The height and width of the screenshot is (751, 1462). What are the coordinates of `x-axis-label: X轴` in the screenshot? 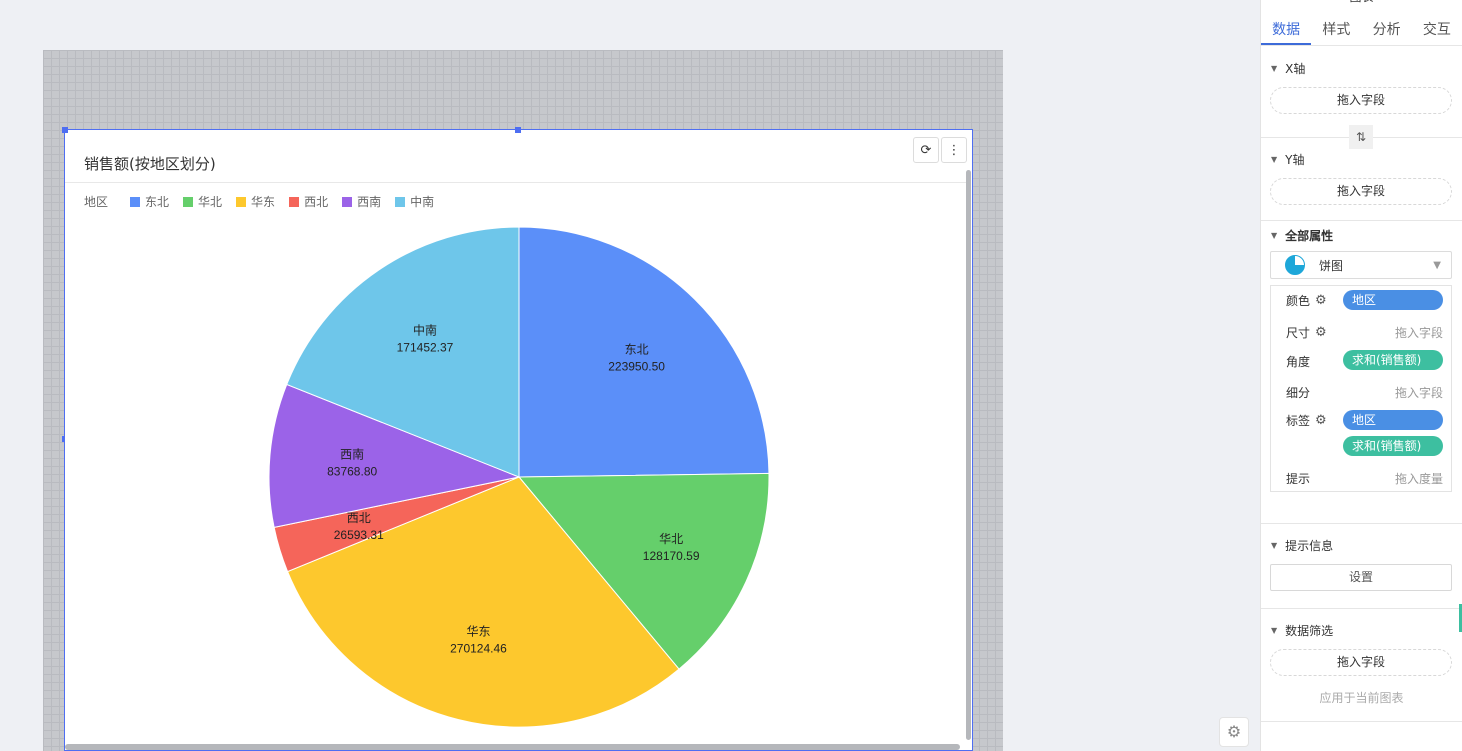 It's located at (1295, 69).